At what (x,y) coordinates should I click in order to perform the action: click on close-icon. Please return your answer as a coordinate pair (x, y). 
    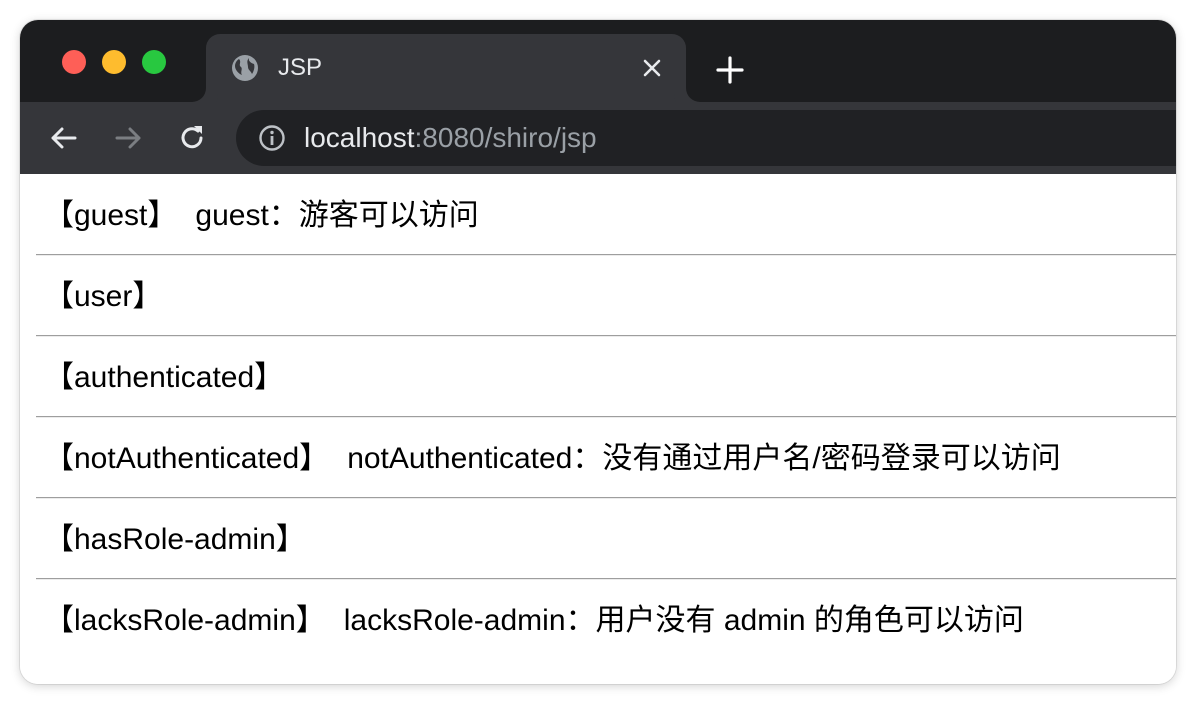
    Looking at the image, I should click on (652, 68).